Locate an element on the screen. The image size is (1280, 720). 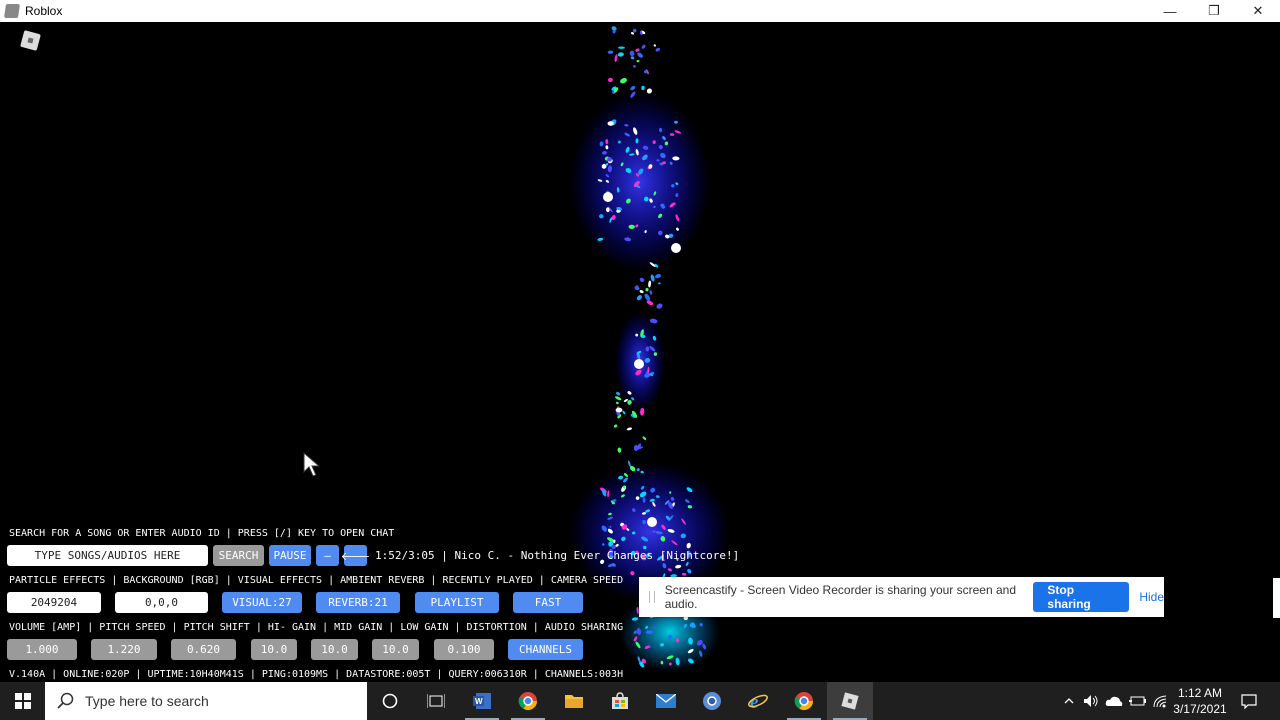
close-button: ✕ is located at coordinates (1258, 11).